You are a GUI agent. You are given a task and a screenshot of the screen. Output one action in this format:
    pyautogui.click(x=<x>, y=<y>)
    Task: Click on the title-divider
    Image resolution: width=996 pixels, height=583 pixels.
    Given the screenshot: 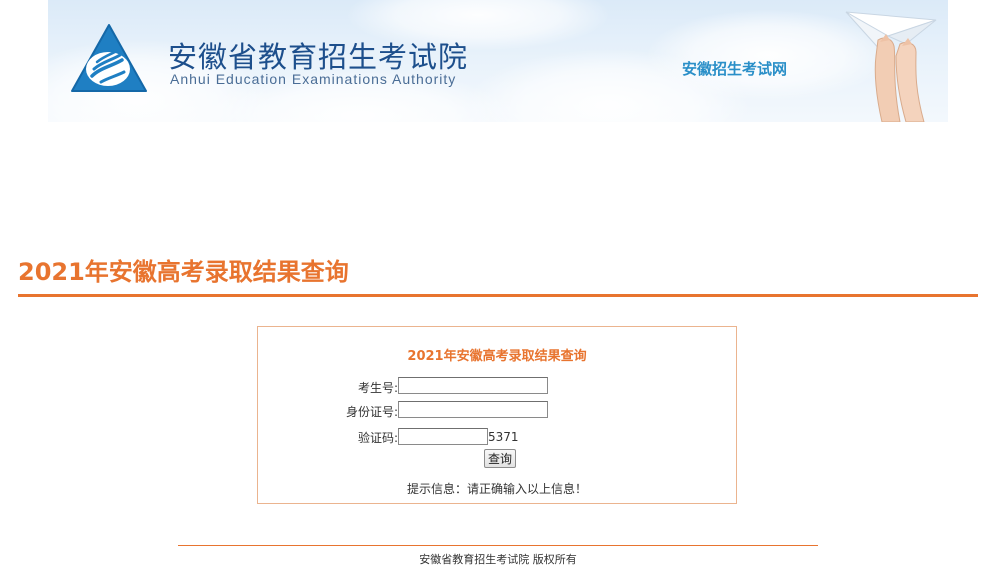 What is the action you would take?
    pyautogui.click(x=498, y=295)
    